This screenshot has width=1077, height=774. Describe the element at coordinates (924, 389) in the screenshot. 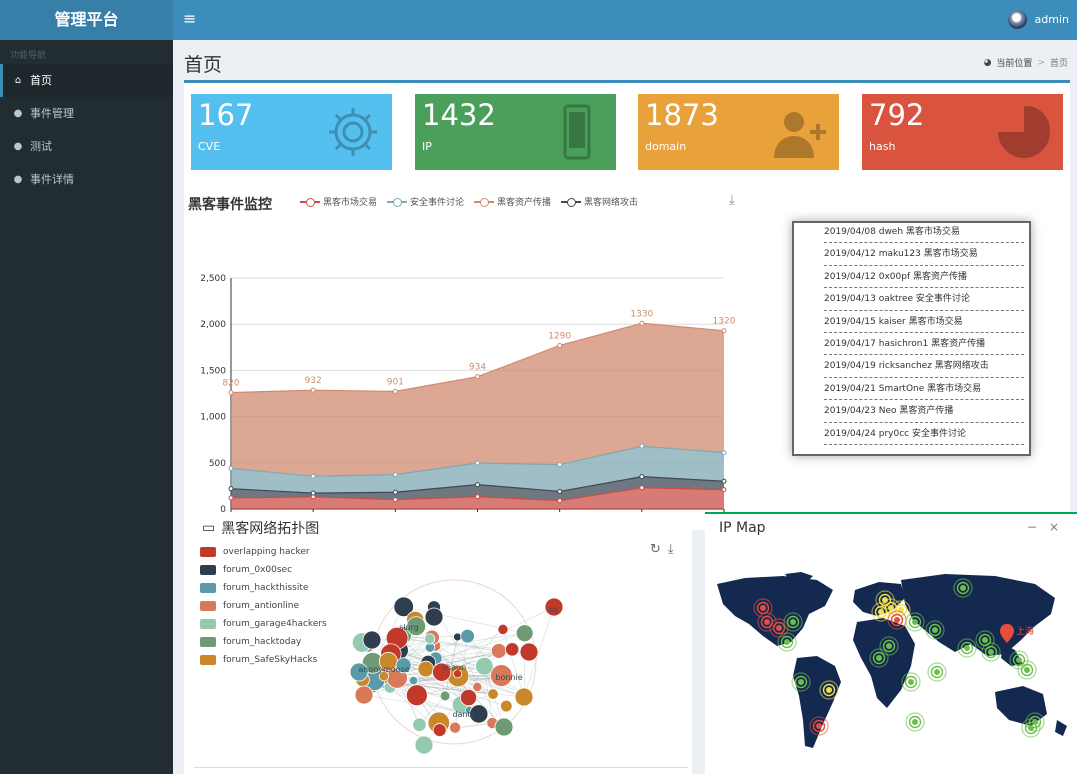

I see `list-item: 2019/04/21 SmartOne 黑客市场交易` at that location.